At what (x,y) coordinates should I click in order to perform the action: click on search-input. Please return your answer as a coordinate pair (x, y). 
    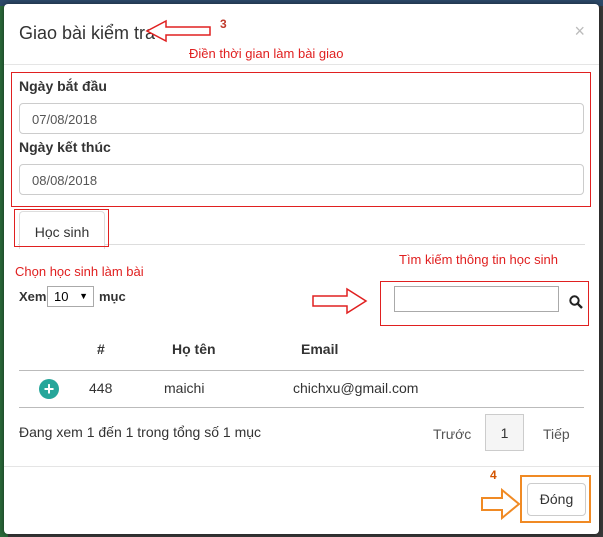
    Looking at the image, I should click on (476, 299).